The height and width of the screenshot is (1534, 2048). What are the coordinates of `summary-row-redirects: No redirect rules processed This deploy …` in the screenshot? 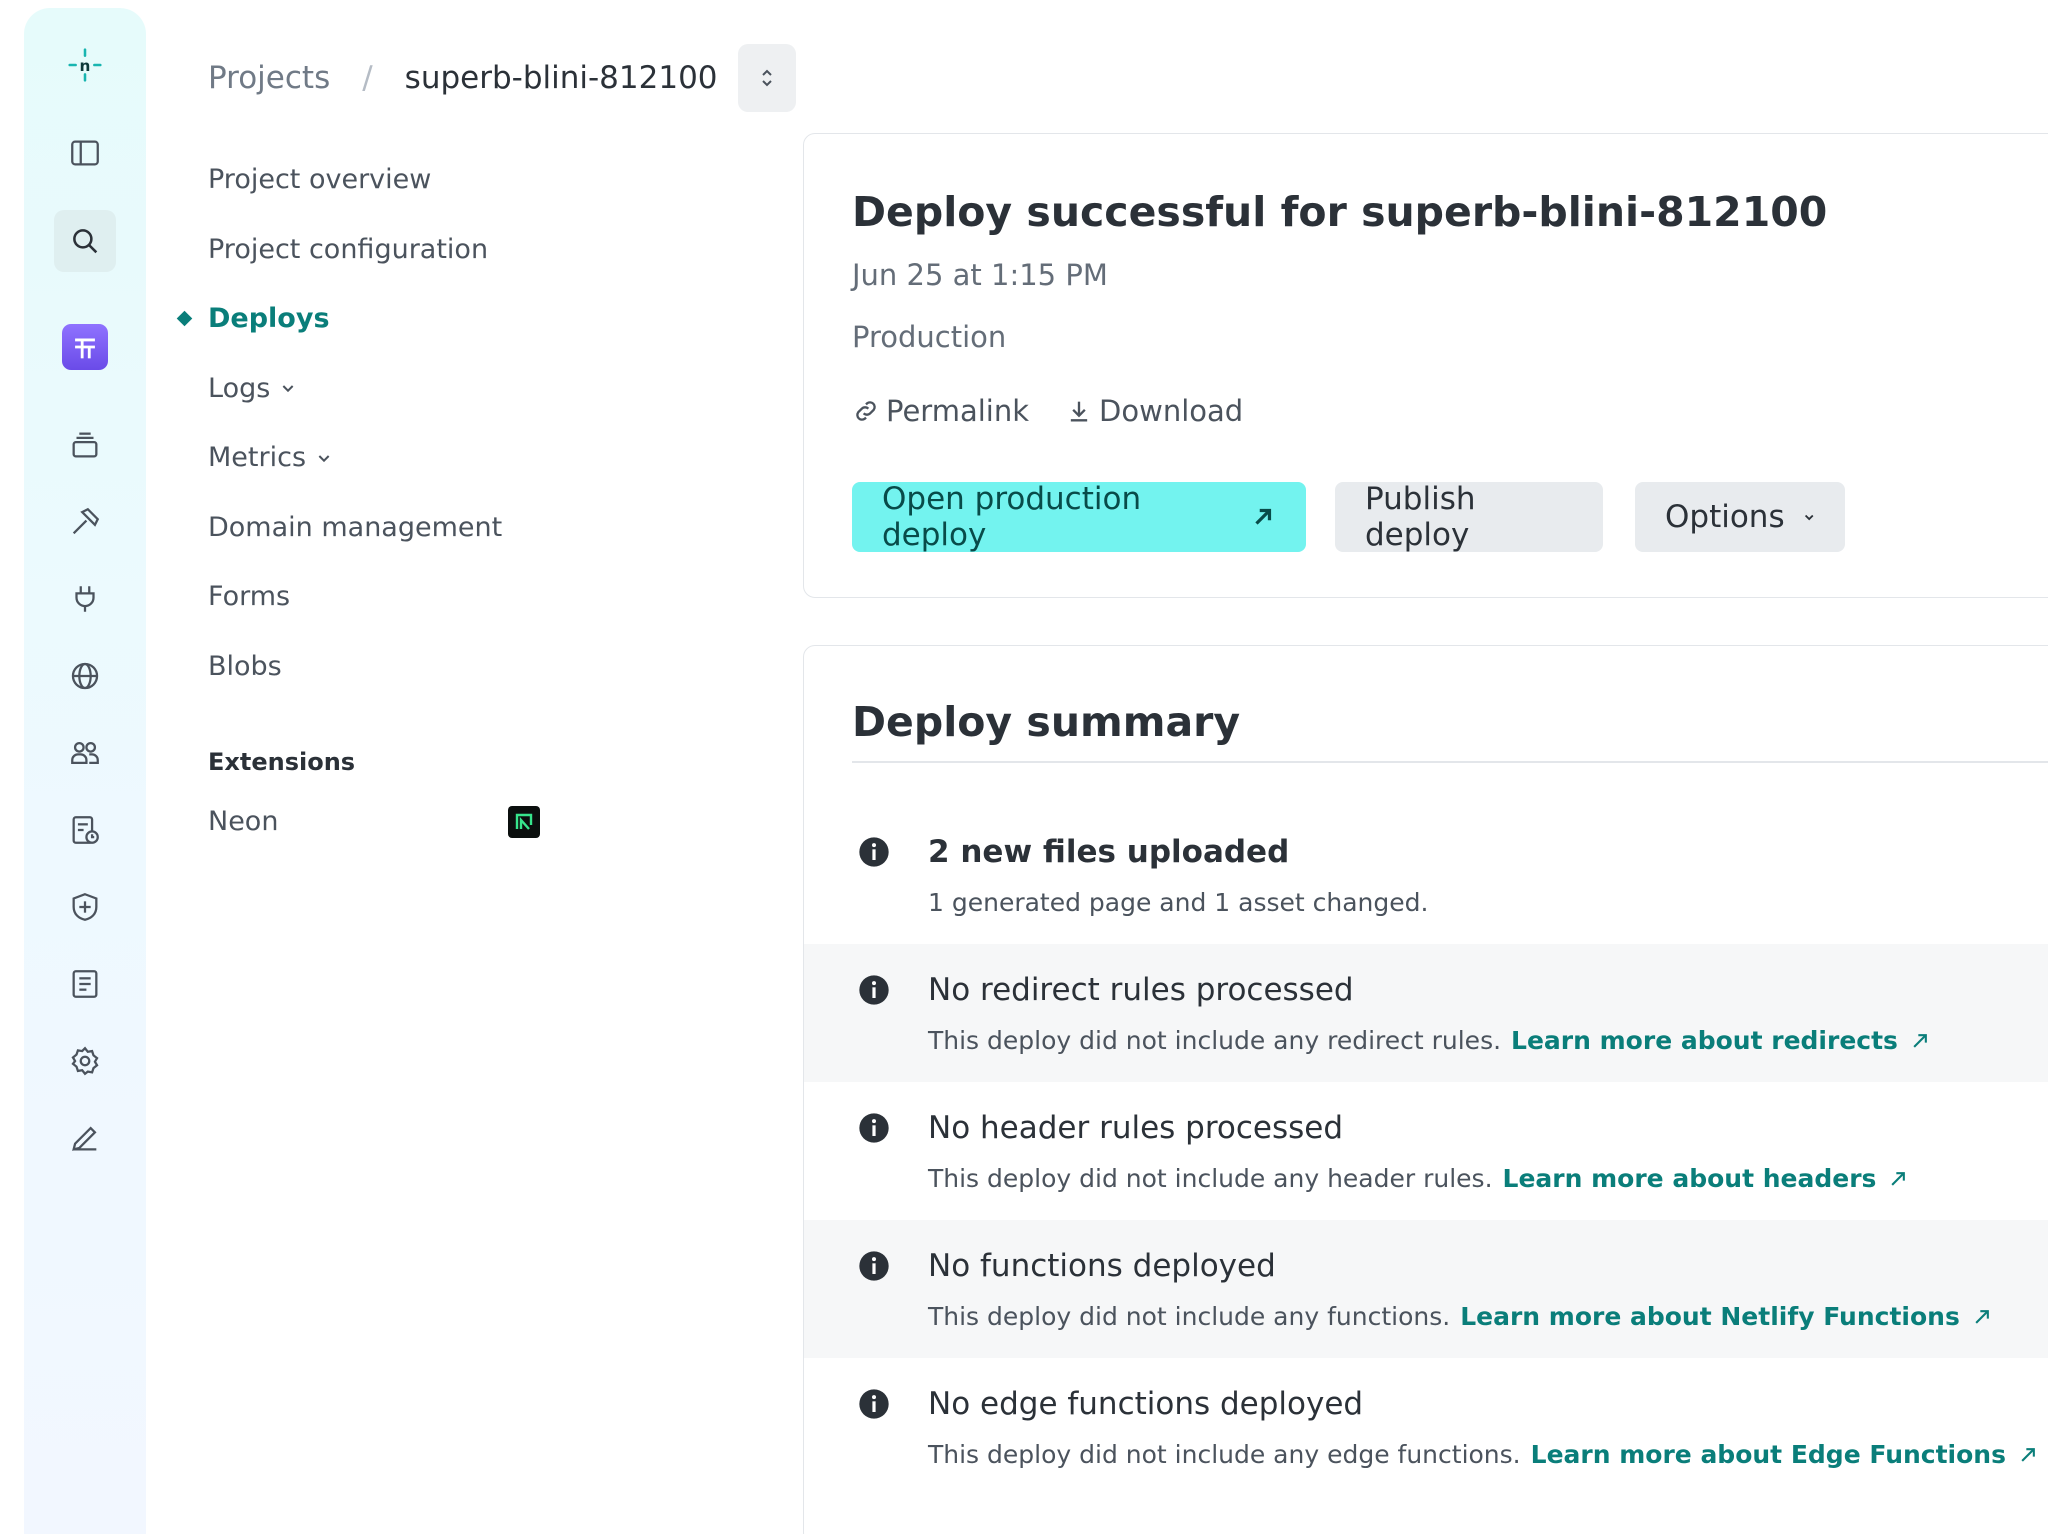 It's located at (1426, 1013).